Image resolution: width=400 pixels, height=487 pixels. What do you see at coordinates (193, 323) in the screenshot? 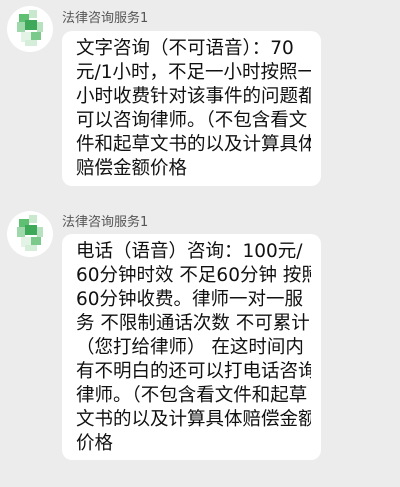
I see `message-line: 务 不限制通话次数 不可累计` at bounding box center [193, 323].